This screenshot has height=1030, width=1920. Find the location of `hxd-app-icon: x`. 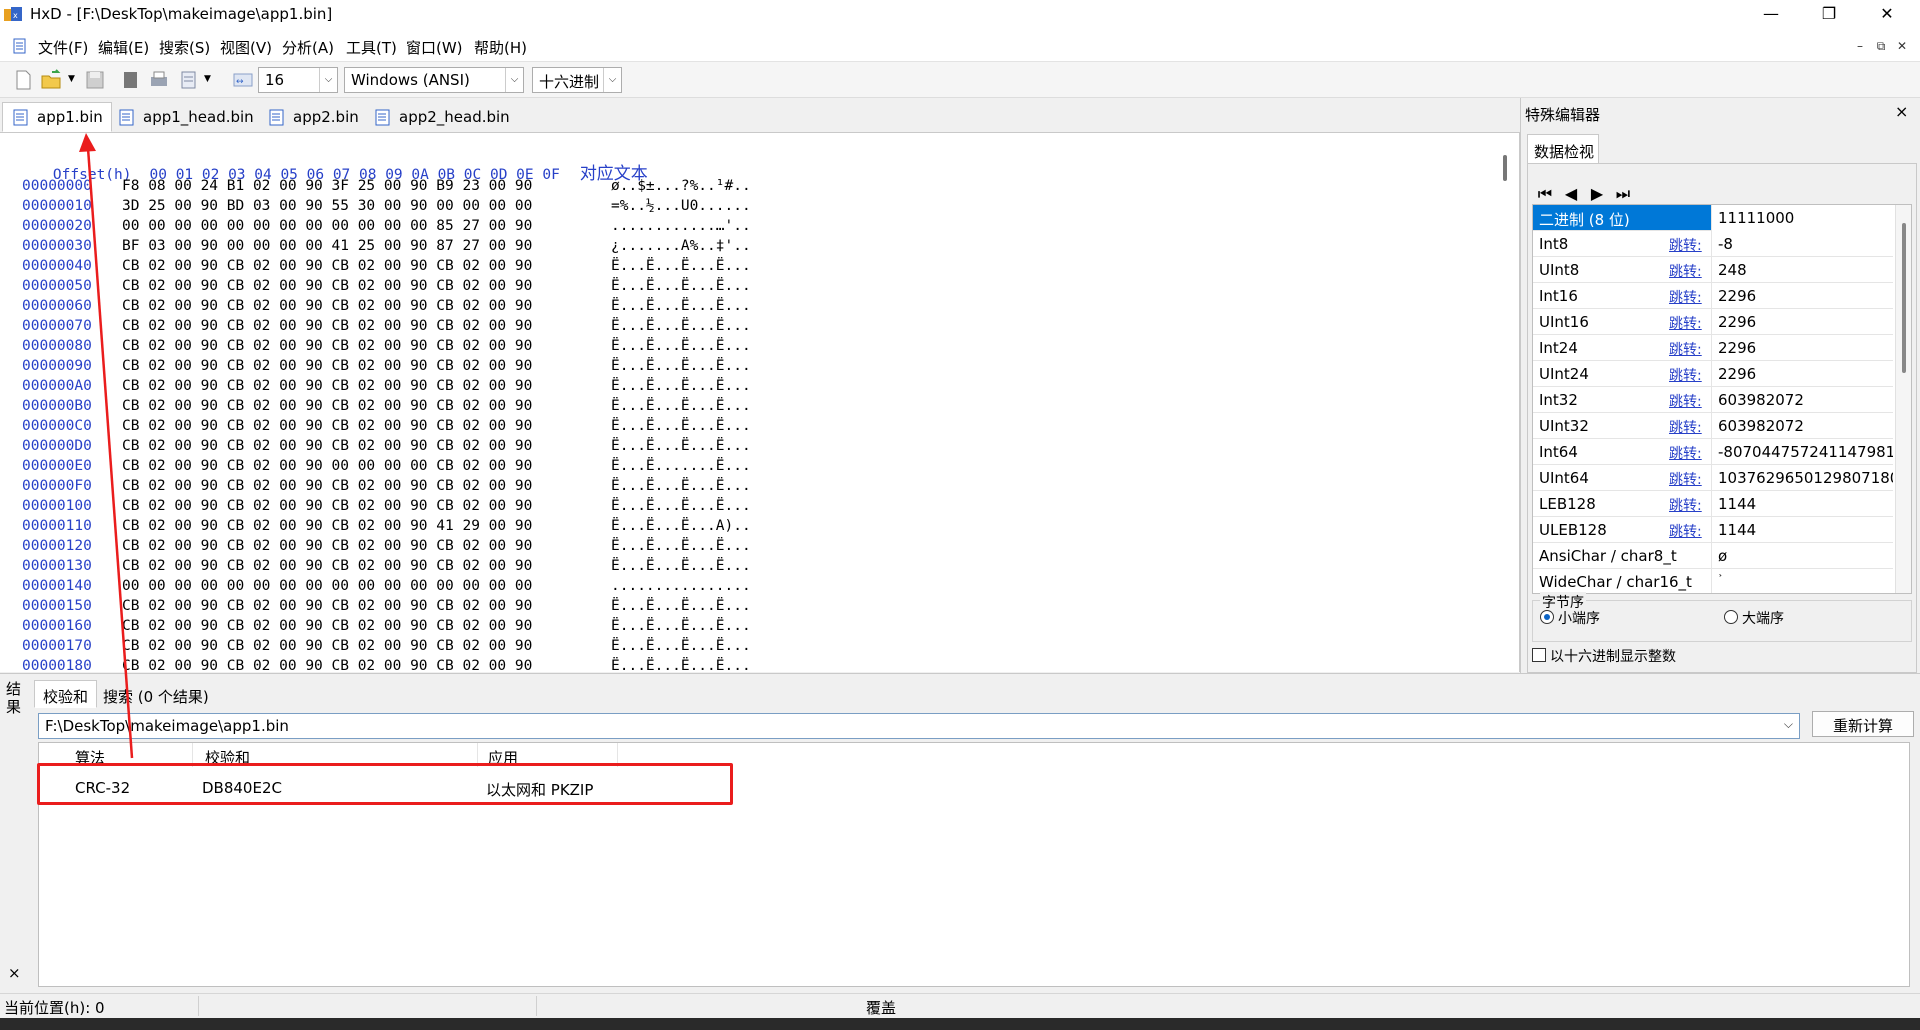

hxd-app-icon: x is located at coordinates (13, 14).